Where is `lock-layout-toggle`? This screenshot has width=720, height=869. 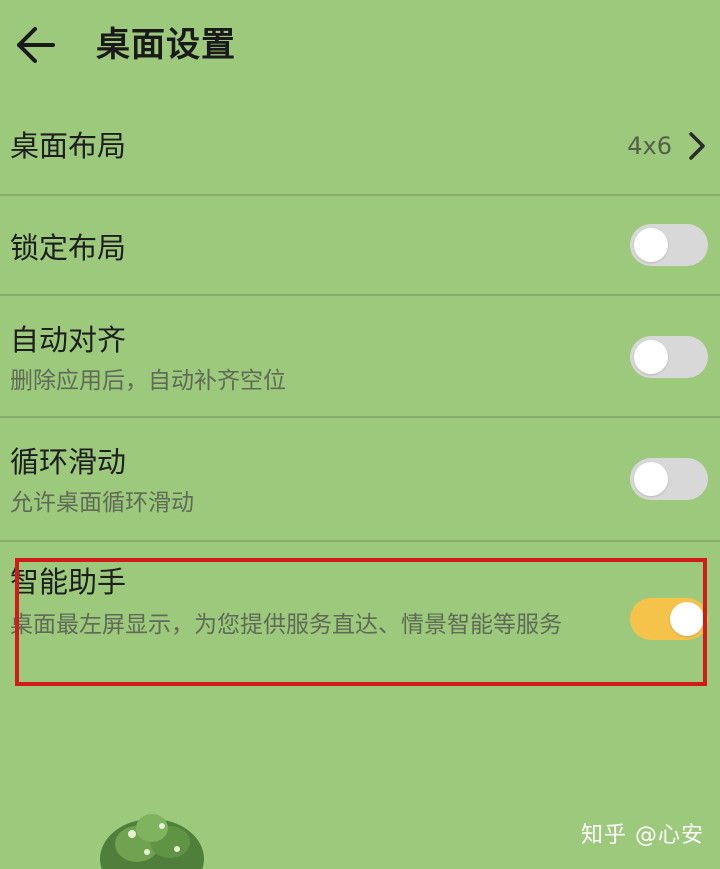
lock-layout-toggle is located at coordinates (669, 245).